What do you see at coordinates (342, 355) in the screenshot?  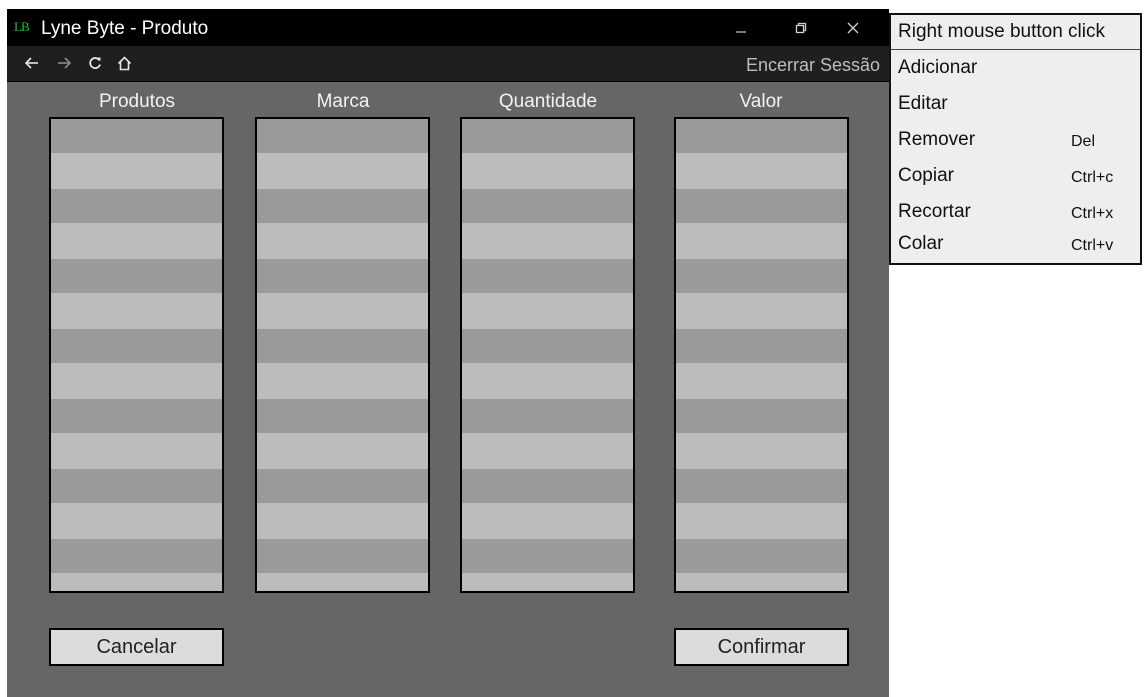 I see `list-marca` at bounding box center [342, 355].